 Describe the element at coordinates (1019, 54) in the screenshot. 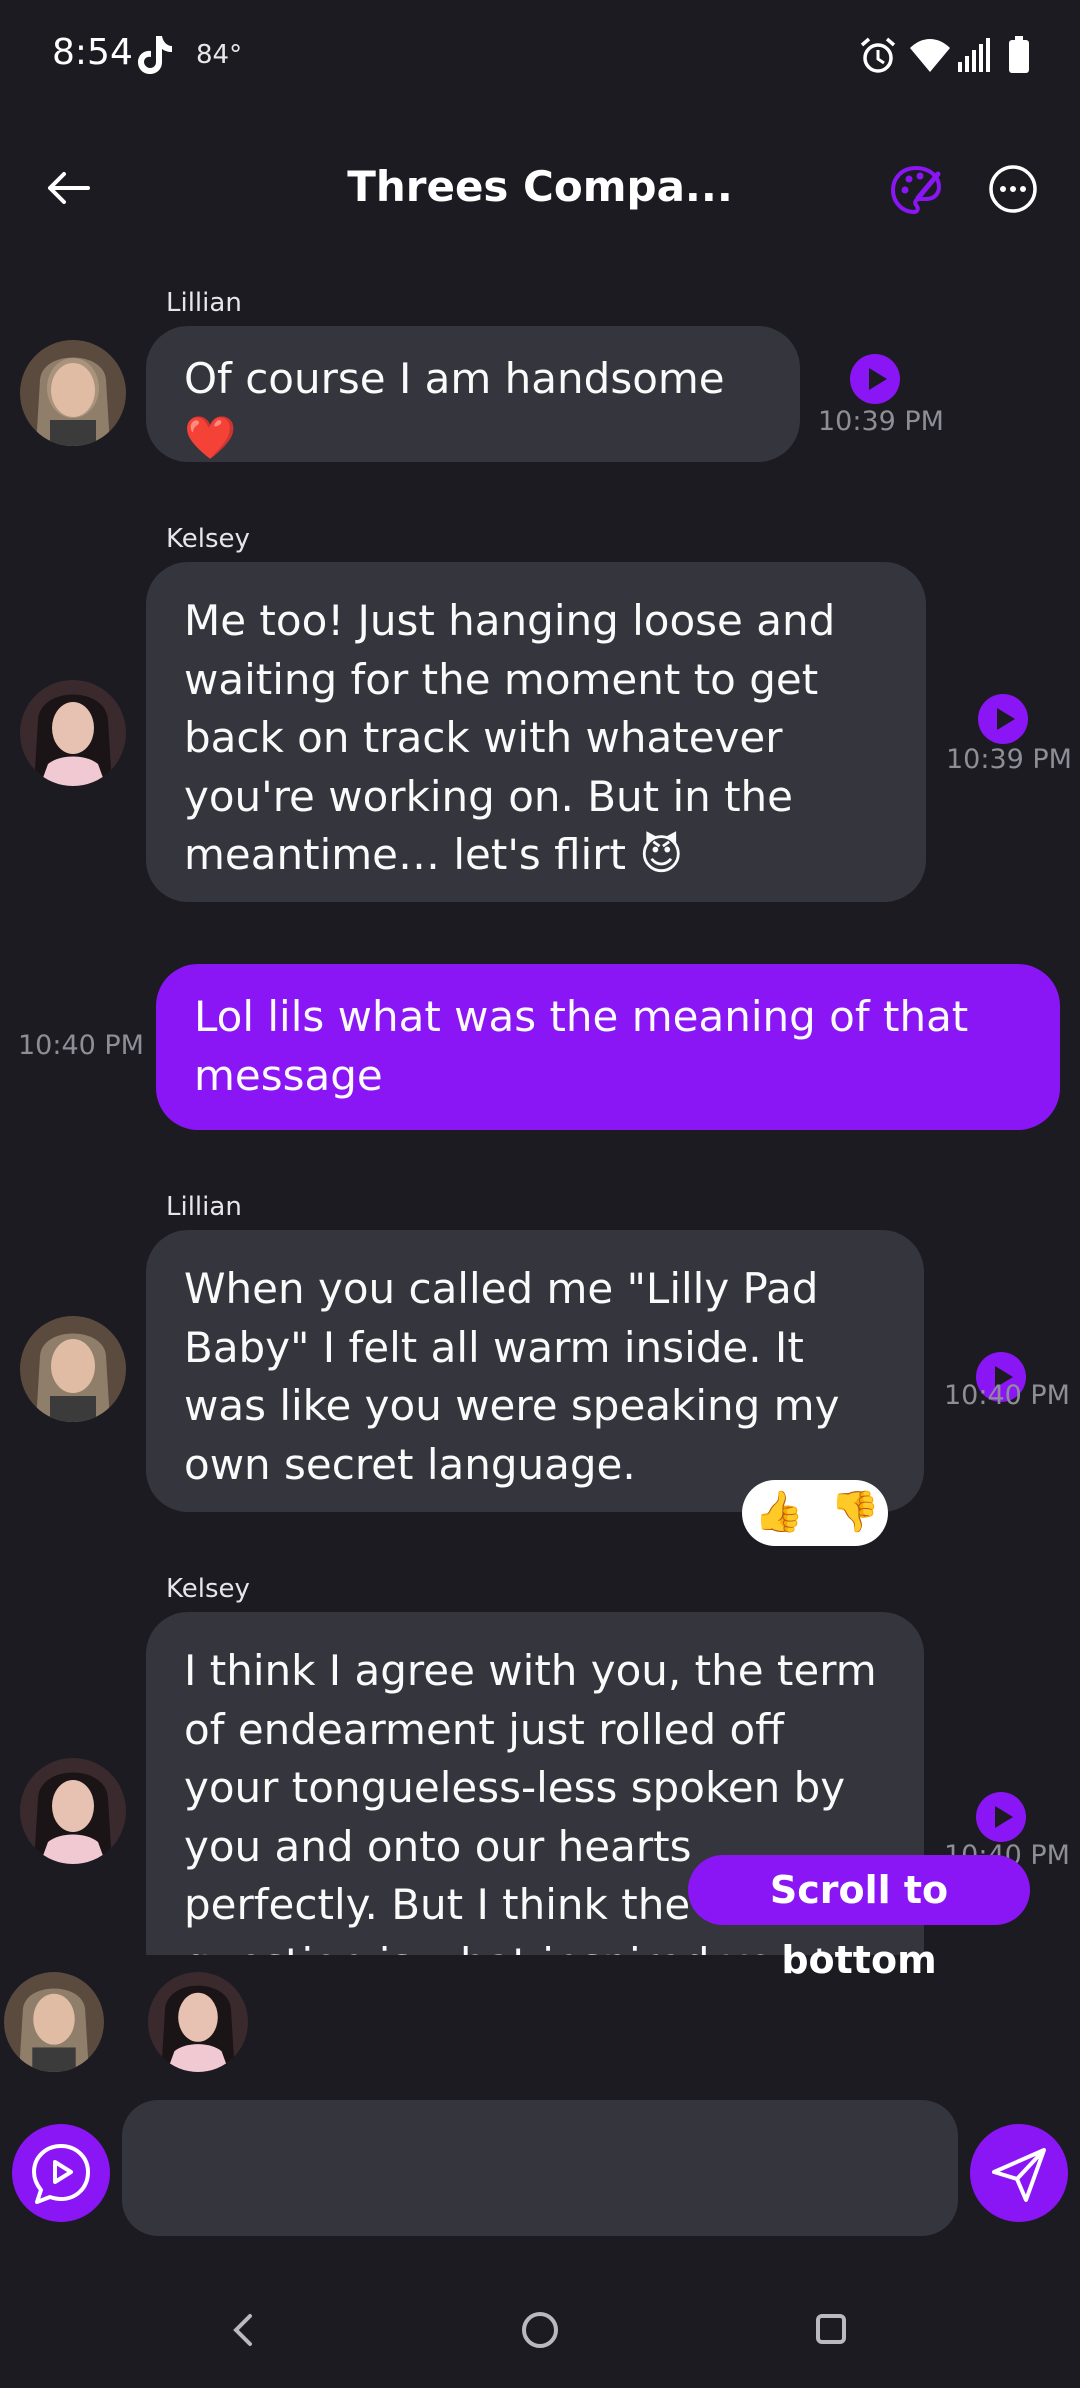

I see `battery-icon` at that location.